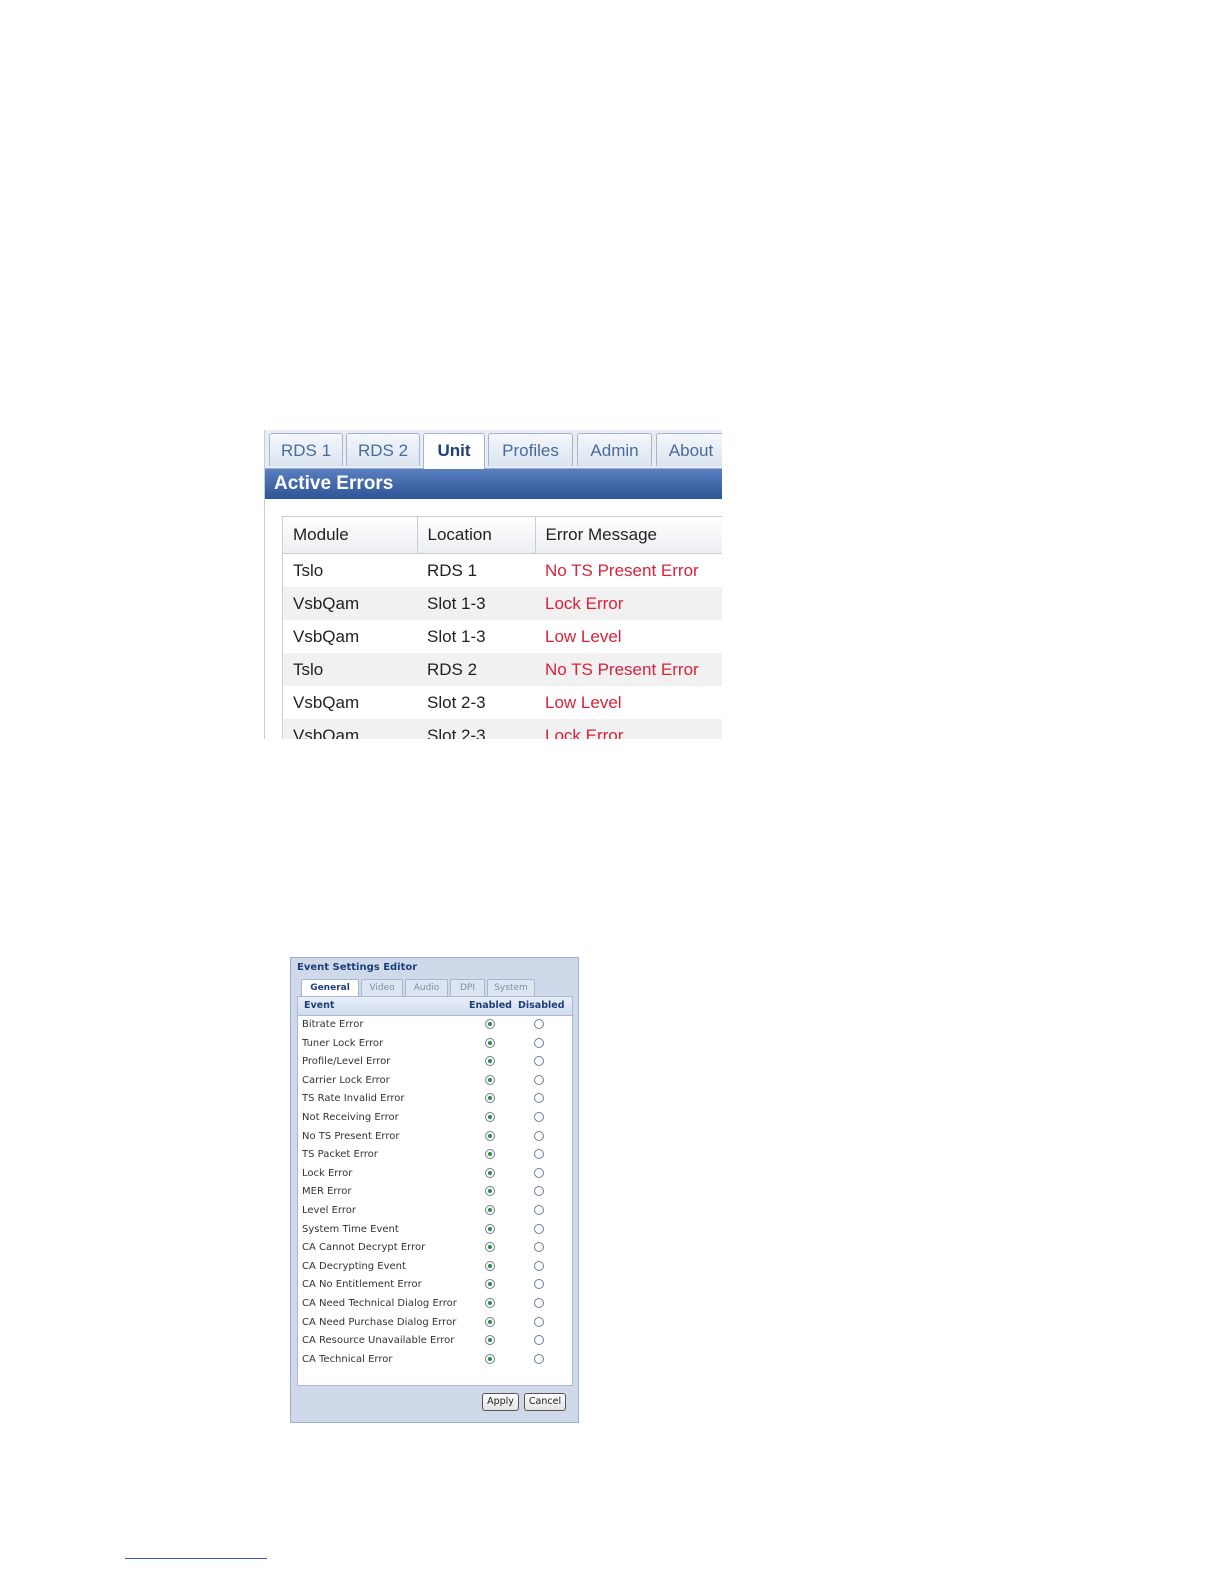  Describe the element at coordinates (306, 449) in the screenshot. I see `tab-rds1: RDS 1` at that location.